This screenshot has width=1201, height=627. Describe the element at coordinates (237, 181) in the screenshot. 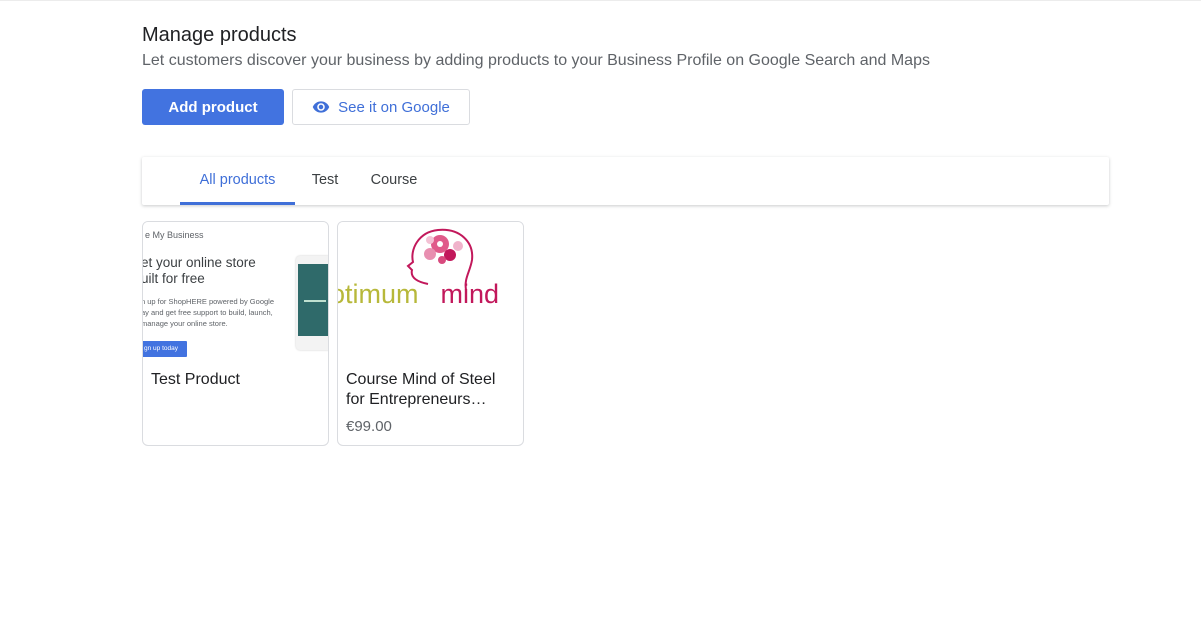

I see `tab-all-products: All products` at that location.